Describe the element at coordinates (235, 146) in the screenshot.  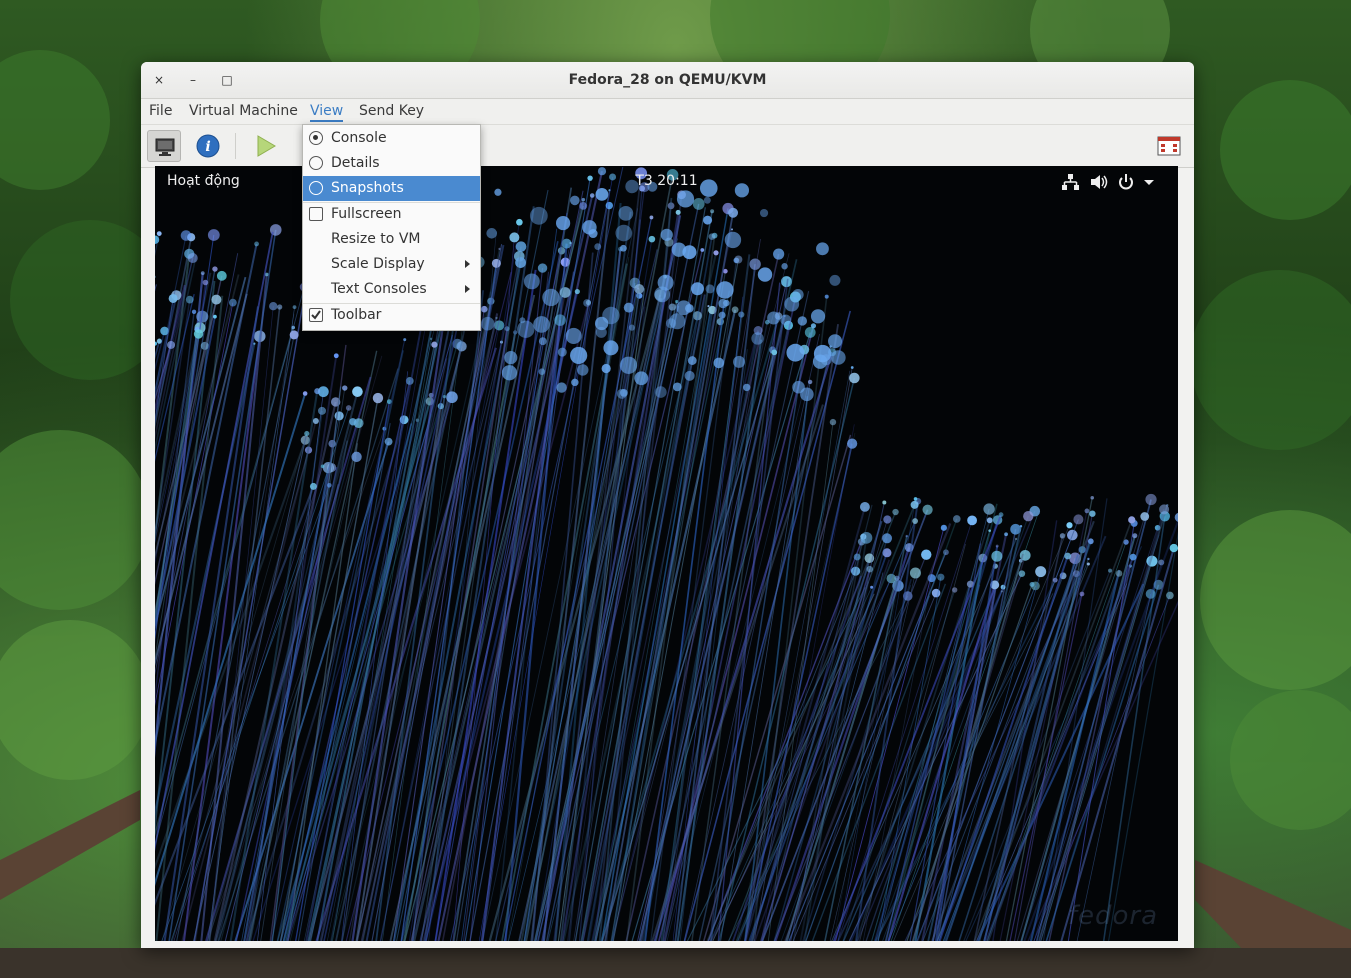
I see `toolbar-separator` at that location.